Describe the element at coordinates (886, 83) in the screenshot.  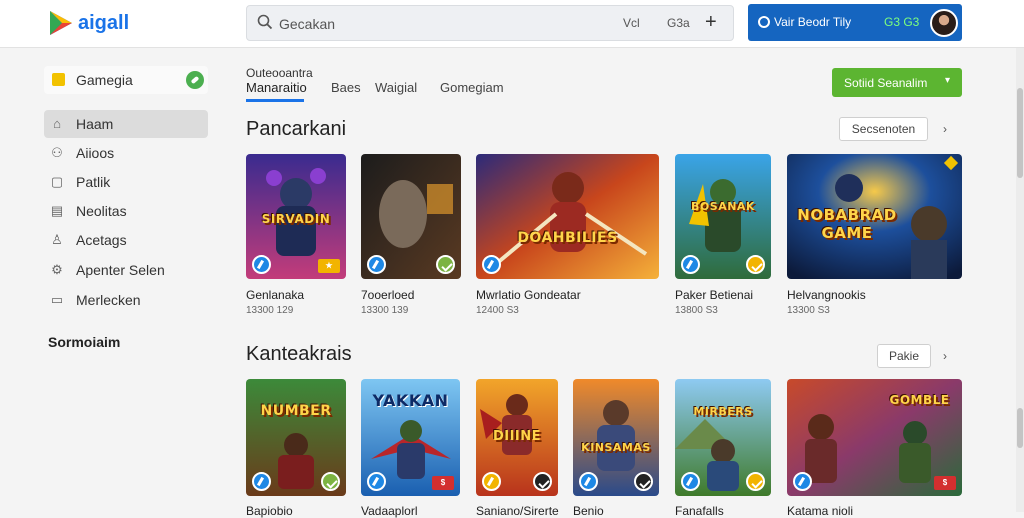
I see `primary-action-label: Sotiid Seanalim` at that location.